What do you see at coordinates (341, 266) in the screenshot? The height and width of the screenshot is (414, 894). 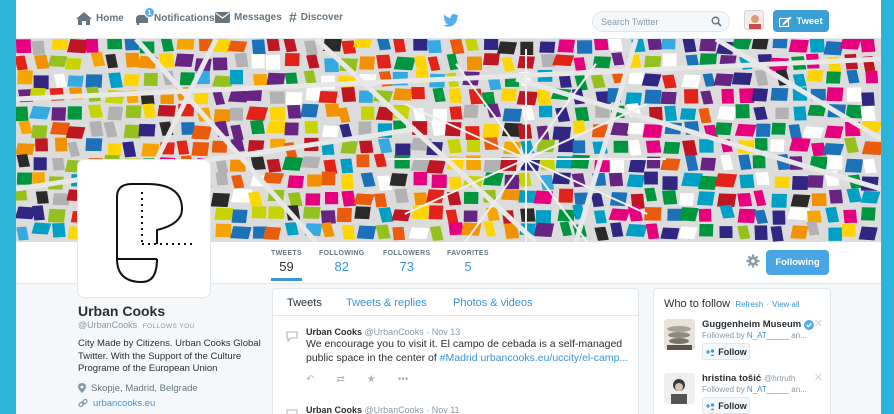 I see `stat-following-value: 82` at bounding box center [341, 266].